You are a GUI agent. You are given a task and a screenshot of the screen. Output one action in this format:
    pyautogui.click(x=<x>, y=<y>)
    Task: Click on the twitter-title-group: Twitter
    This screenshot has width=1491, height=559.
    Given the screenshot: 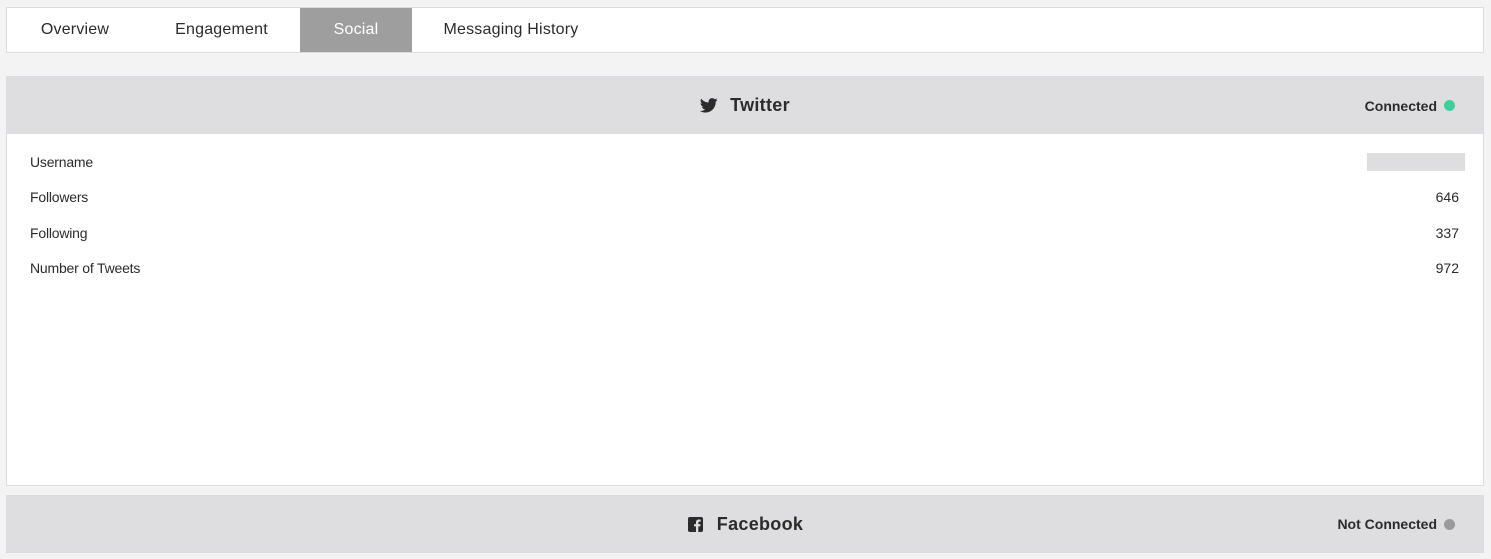 What is the action you would take?
    pyautogui.click(x=745, y=105)
    